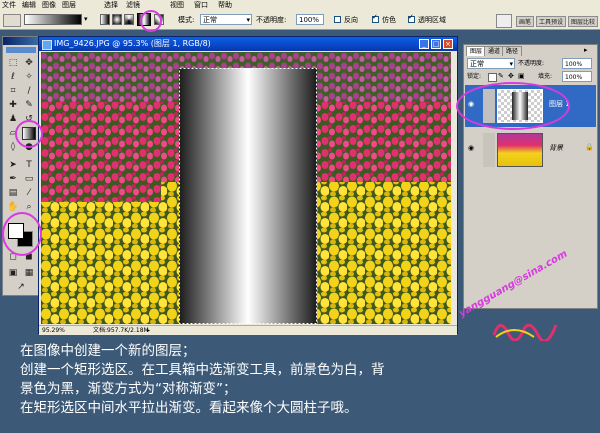 The height and width of the screenshot is (433, 600). Describe the element at coordinates (424, 44) in the screenshot. I see `minimize-button: _` at that location.